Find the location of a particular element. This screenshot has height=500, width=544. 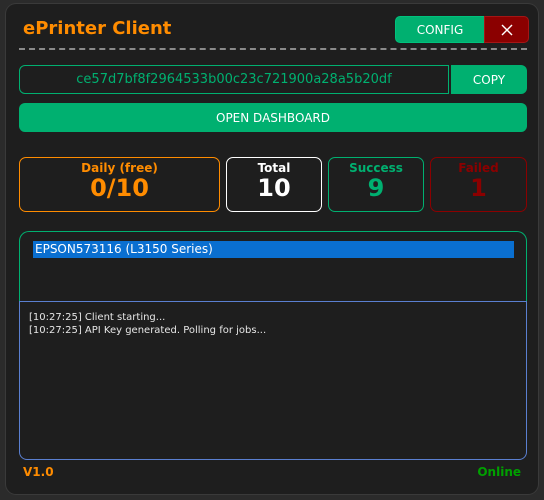

daily-stat-card: Daily (free) 0/10 is located at coordinates (119, 184).